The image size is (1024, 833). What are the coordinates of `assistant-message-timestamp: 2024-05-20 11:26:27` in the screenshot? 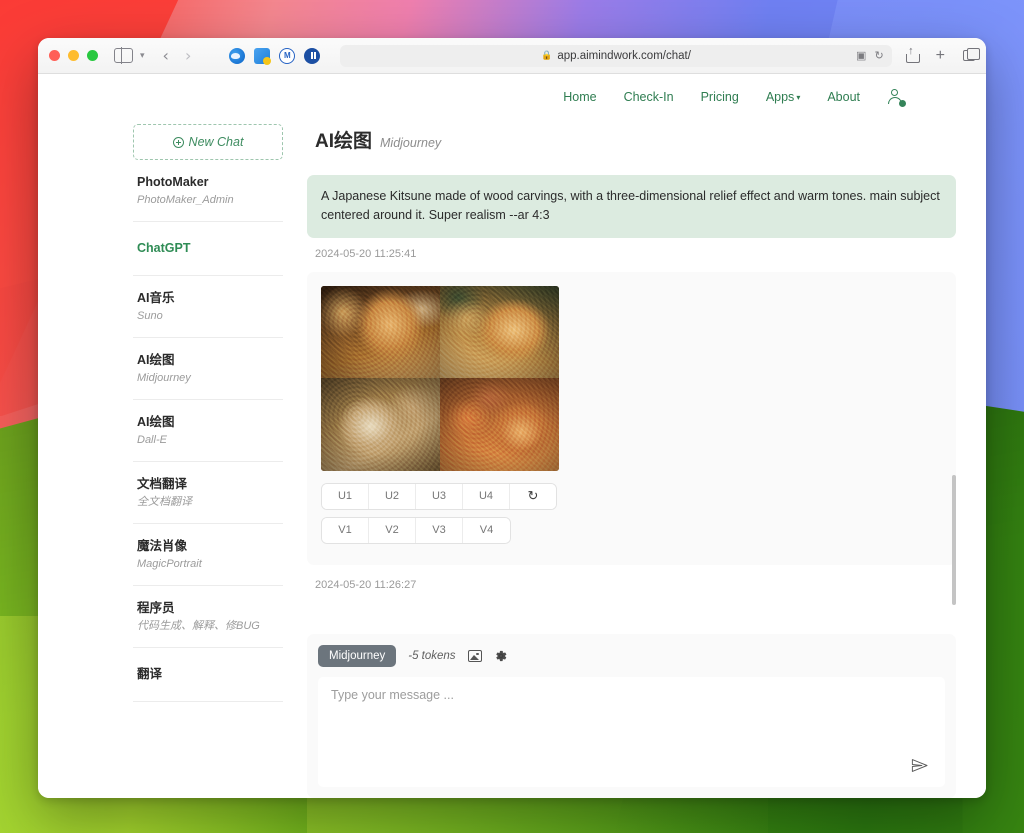 It's located at (366, 584).